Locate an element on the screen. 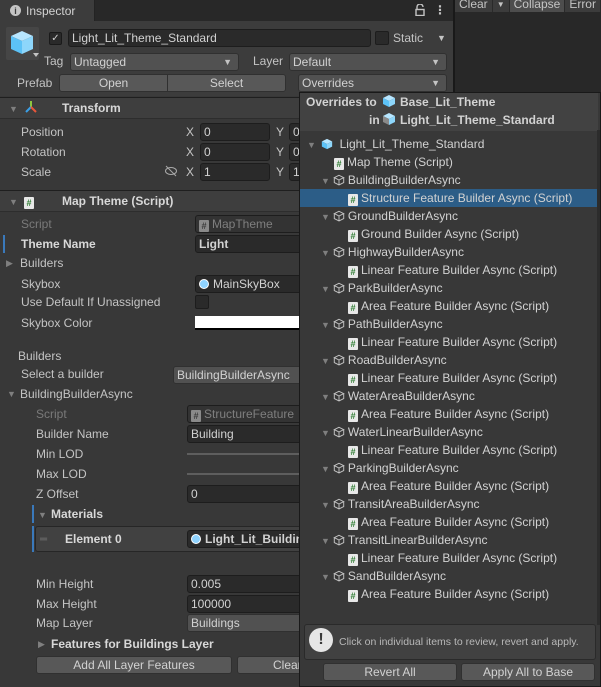 This screenshot has width=601, height=687. prefab-overrides-dropdown: Overrides ▼ is located at coordinates (372, 83).